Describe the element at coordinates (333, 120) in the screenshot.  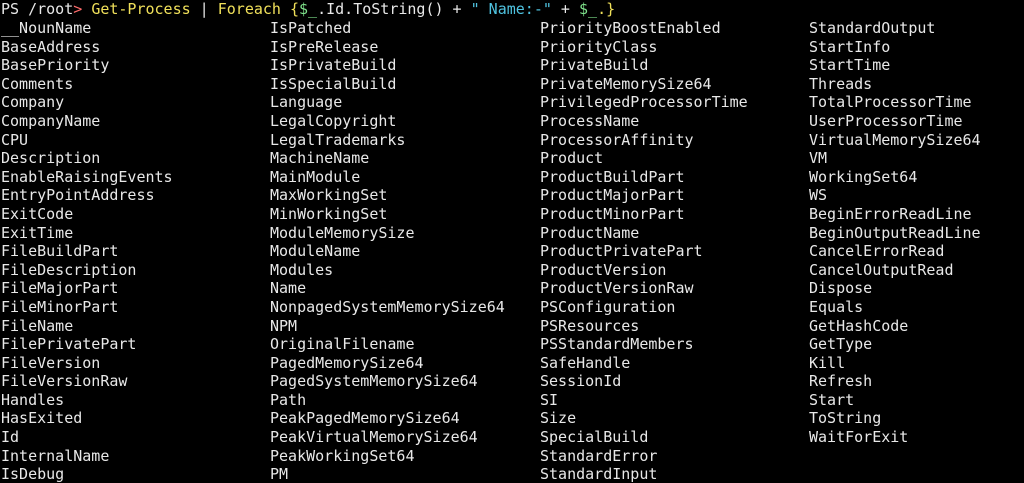
I see `completion-item: LegalCopyright` at that location.